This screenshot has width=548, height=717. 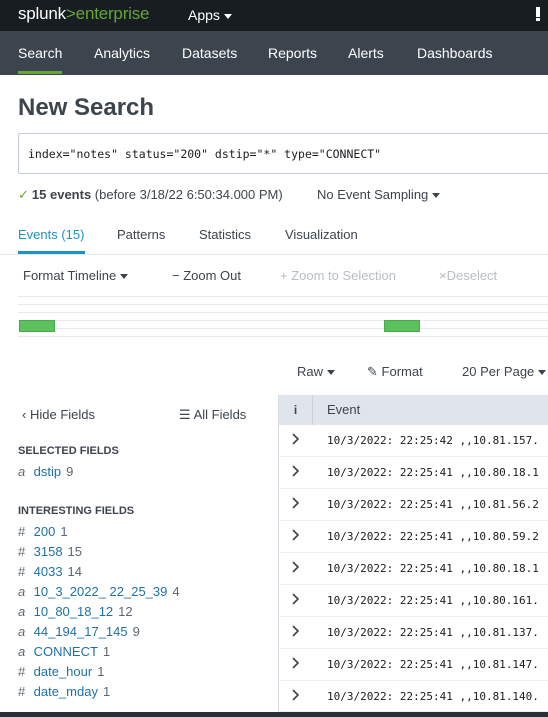 What do you see at coordinates (296, 410) in the screenshot?
I see `info-column-header: i` at bounding box center [296, 410].